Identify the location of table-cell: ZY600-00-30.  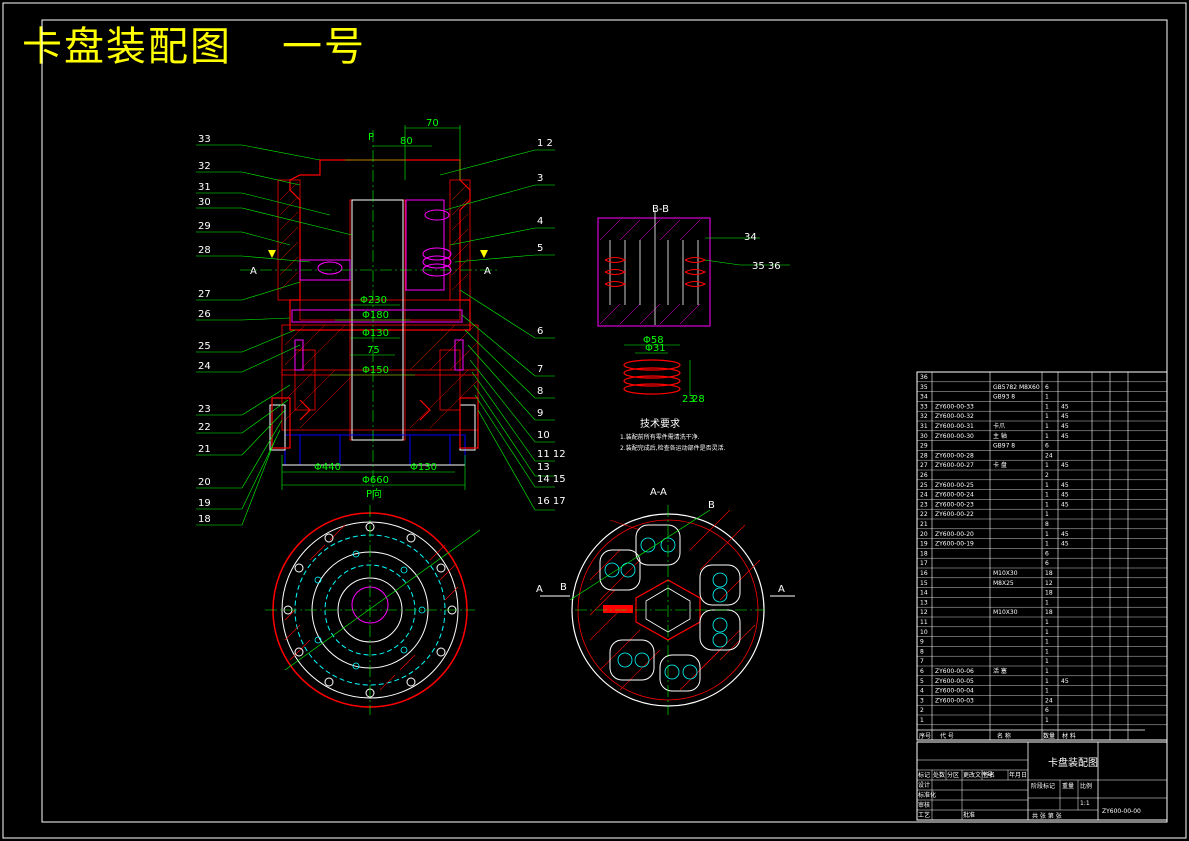
(954, 436).